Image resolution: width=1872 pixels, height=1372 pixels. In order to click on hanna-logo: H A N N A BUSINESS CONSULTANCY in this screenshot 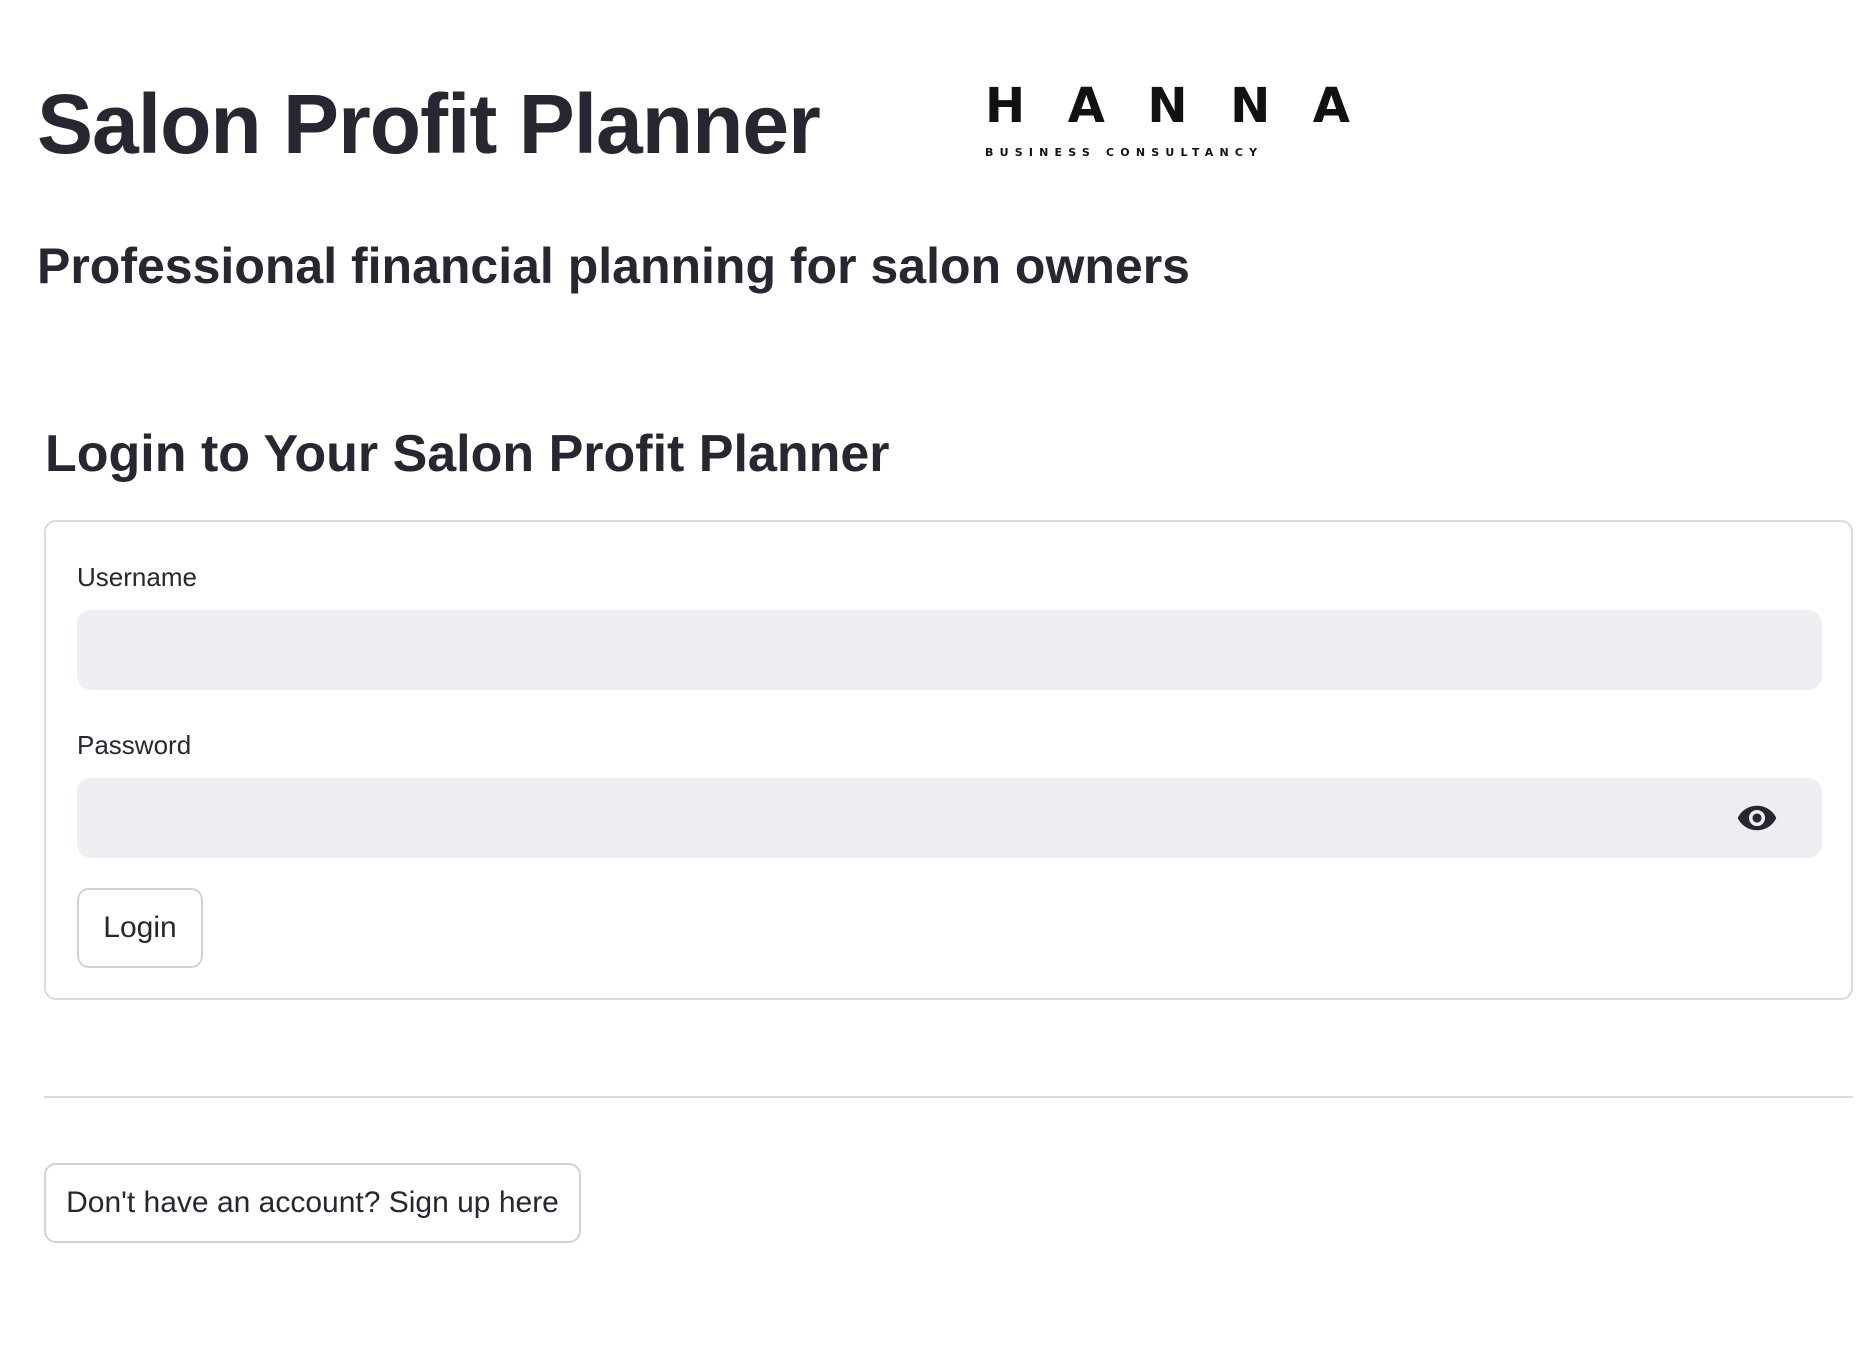, I will do `click(1167, 120)`.